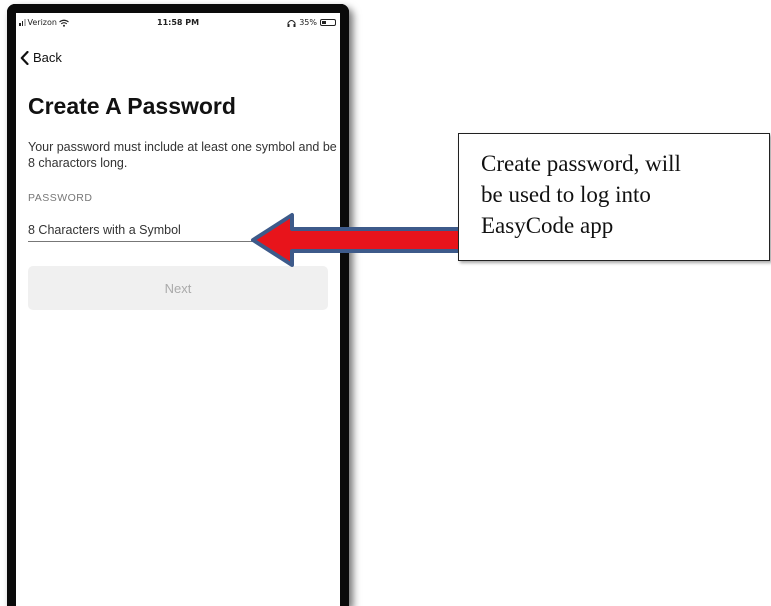  I want to click on annotation-arrow, so click(356, 240).